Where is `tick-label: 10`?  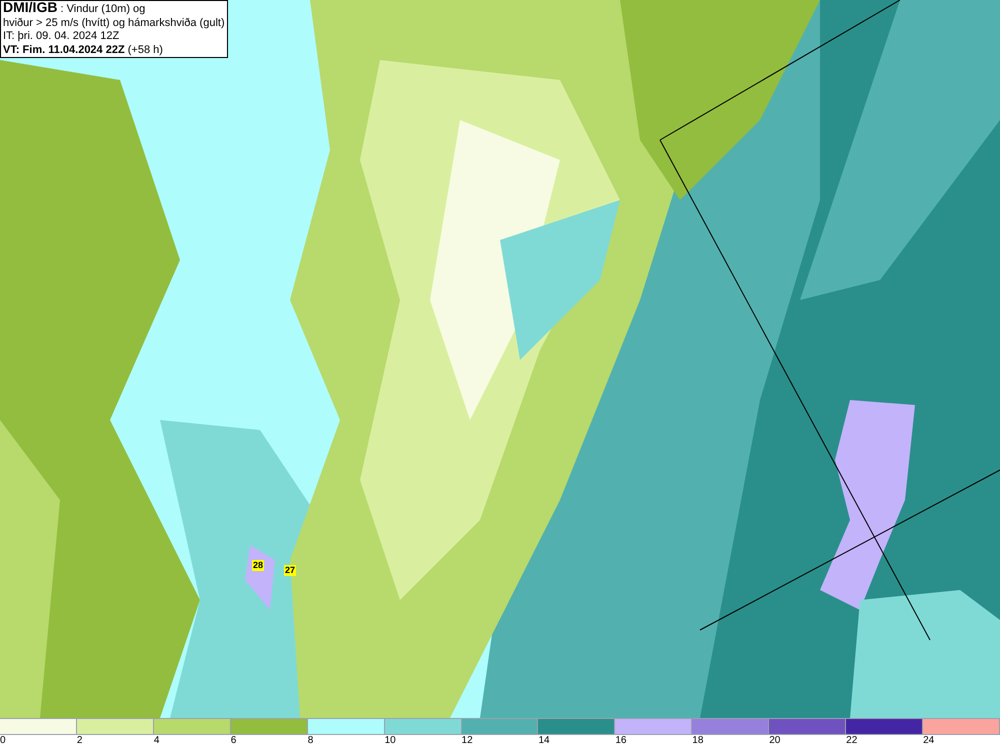 tick-label: 10 is located at coordinates (390, 741).